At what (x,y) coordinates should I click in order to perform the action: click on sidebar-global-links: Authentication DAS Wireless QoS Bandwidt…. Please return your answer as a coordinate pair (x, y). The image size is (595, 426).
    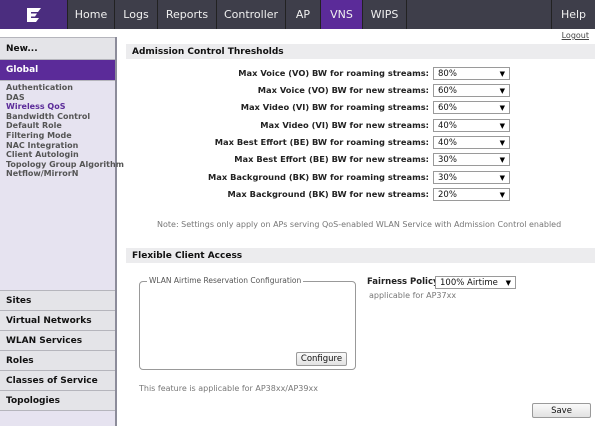
    Looking at the image, I should click on (62, 186).